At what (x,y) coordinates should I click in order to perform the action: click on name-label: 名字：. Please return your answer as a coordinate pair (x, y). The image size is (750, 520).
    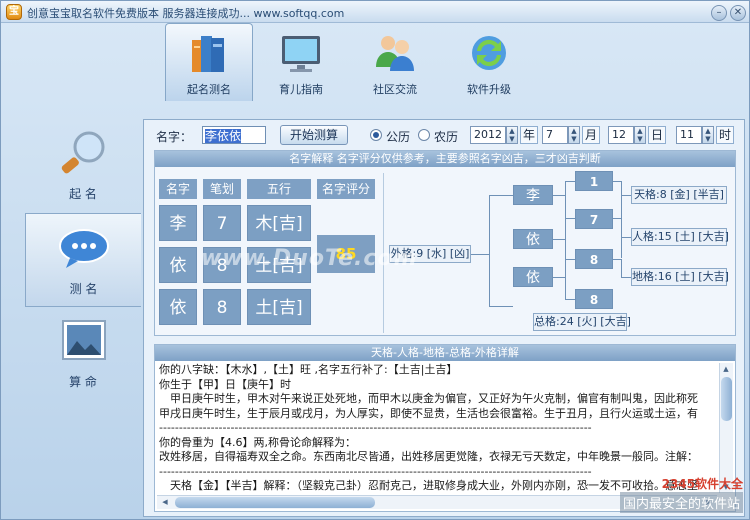
    Looking at the image, I should click on (174, 137).